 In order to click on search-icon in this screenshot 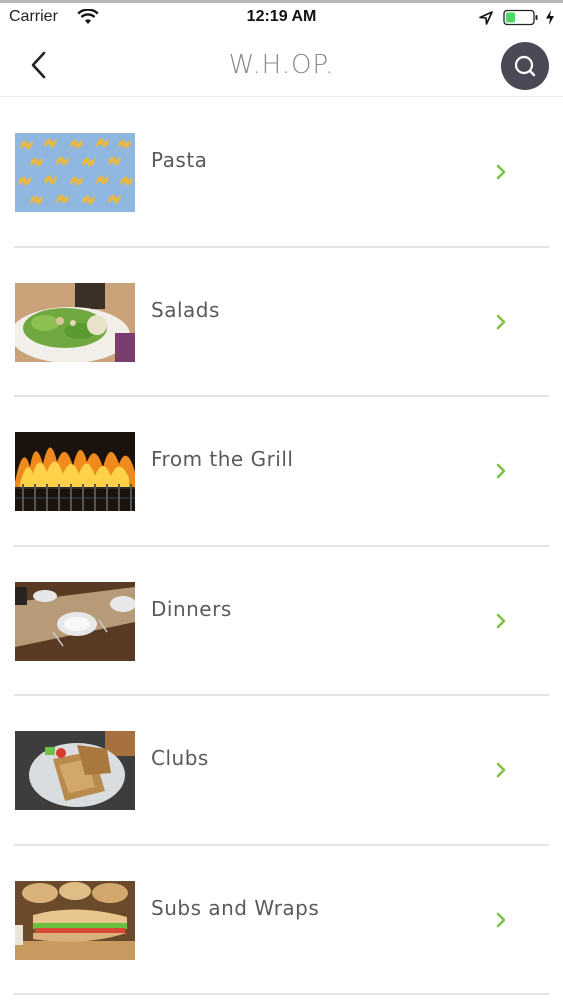, I will do `click(525, 66)`.